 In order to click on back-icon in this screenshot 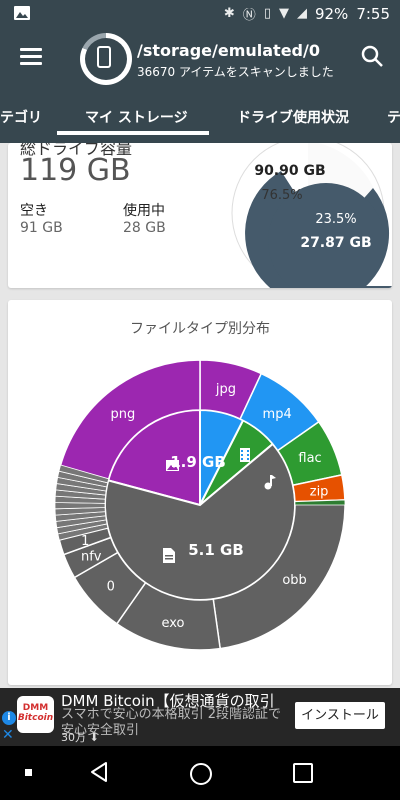, I will do `click(99, 772)`.